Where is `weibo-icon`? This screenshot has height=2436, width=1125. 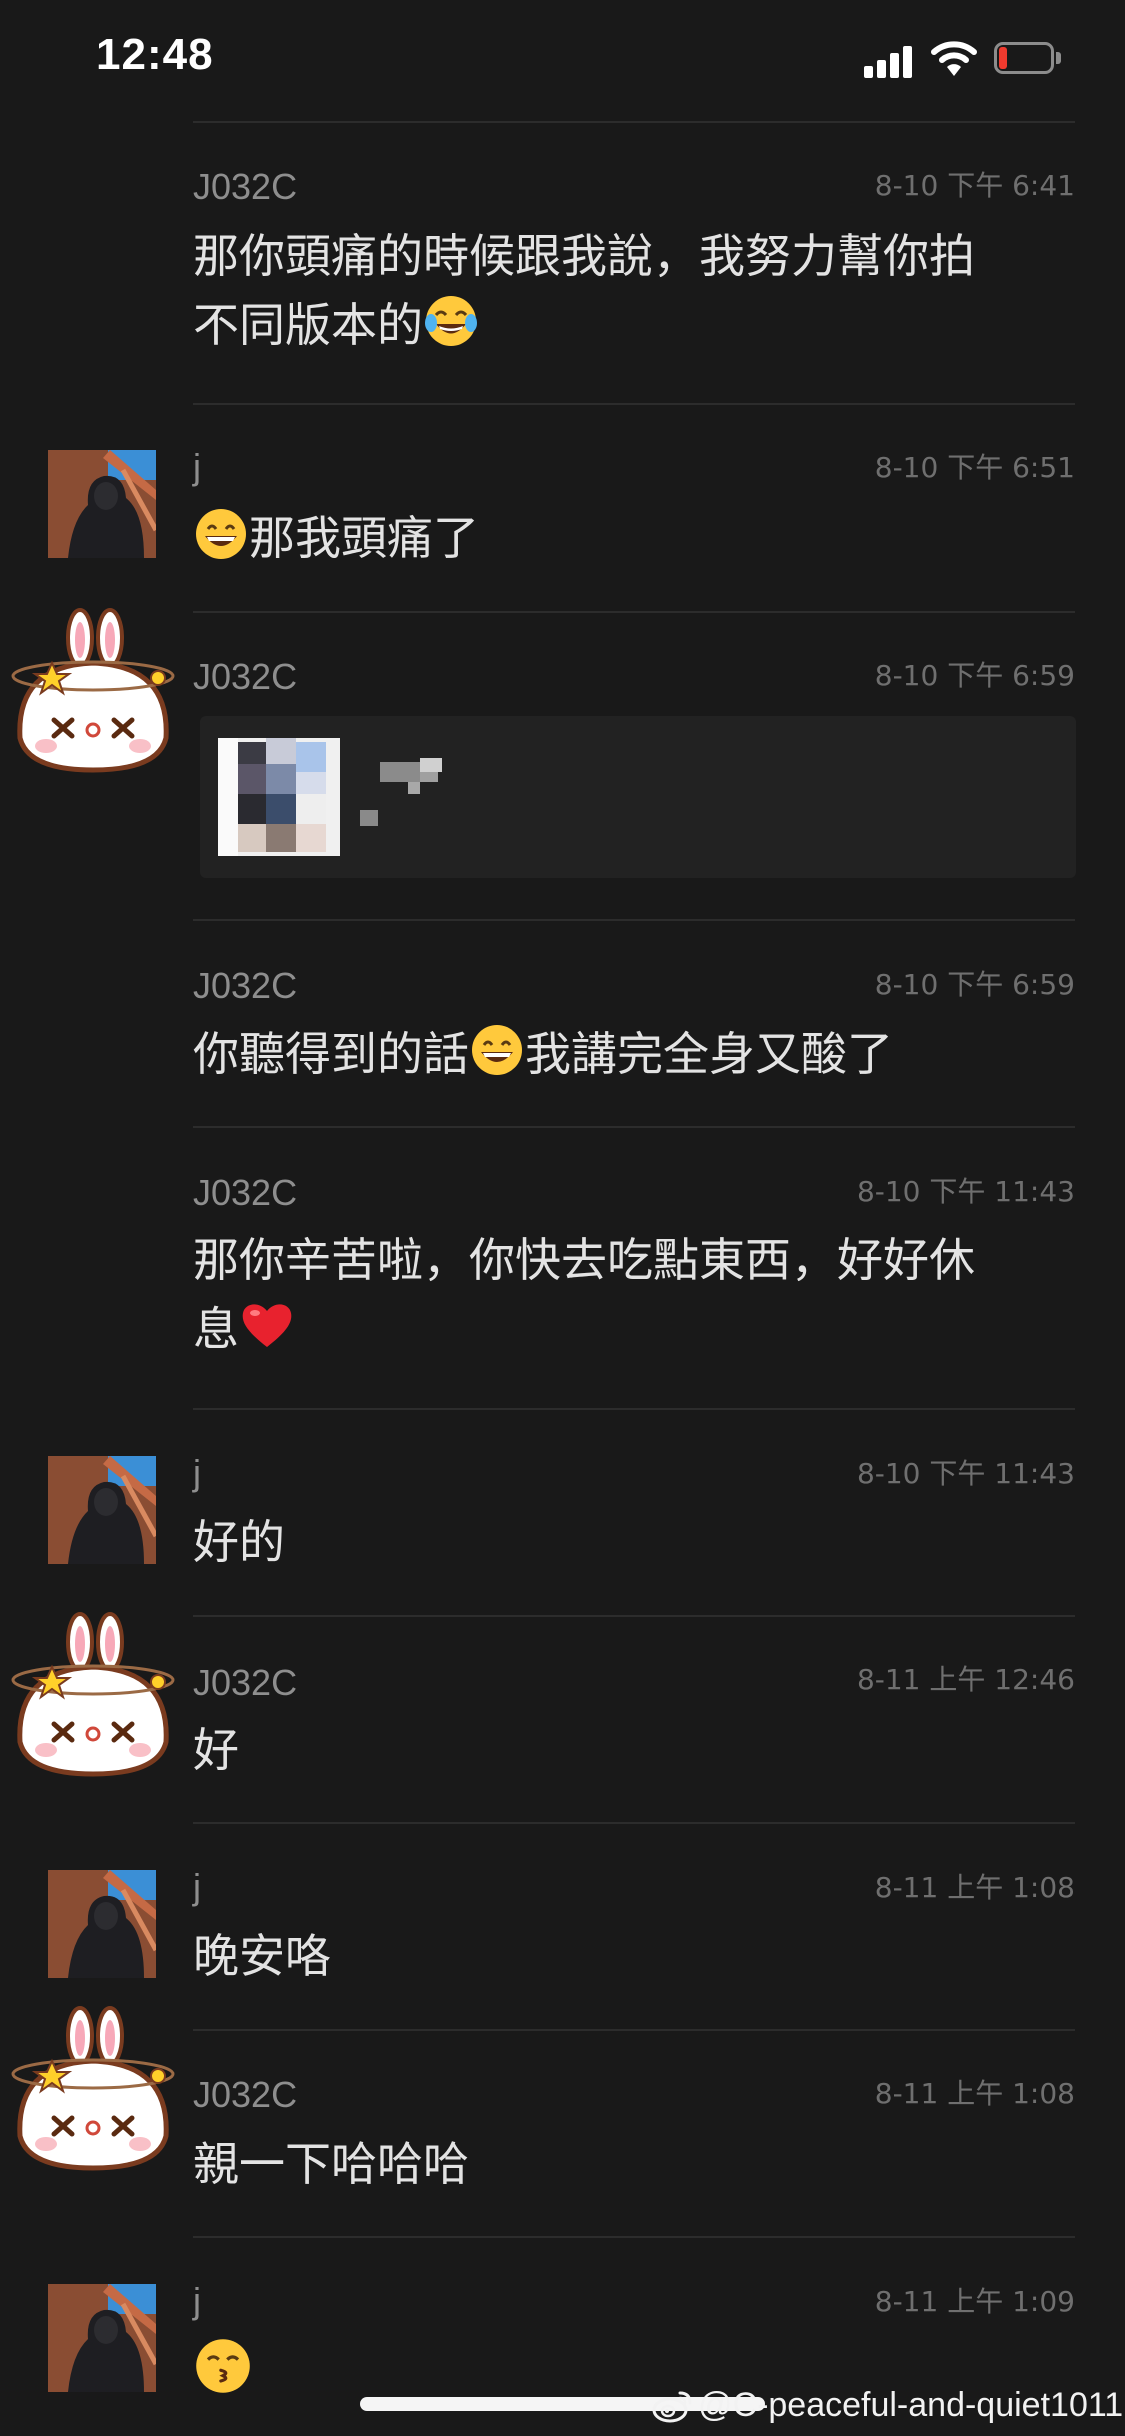
weibo-icon is located at coordinates (672, 2406).